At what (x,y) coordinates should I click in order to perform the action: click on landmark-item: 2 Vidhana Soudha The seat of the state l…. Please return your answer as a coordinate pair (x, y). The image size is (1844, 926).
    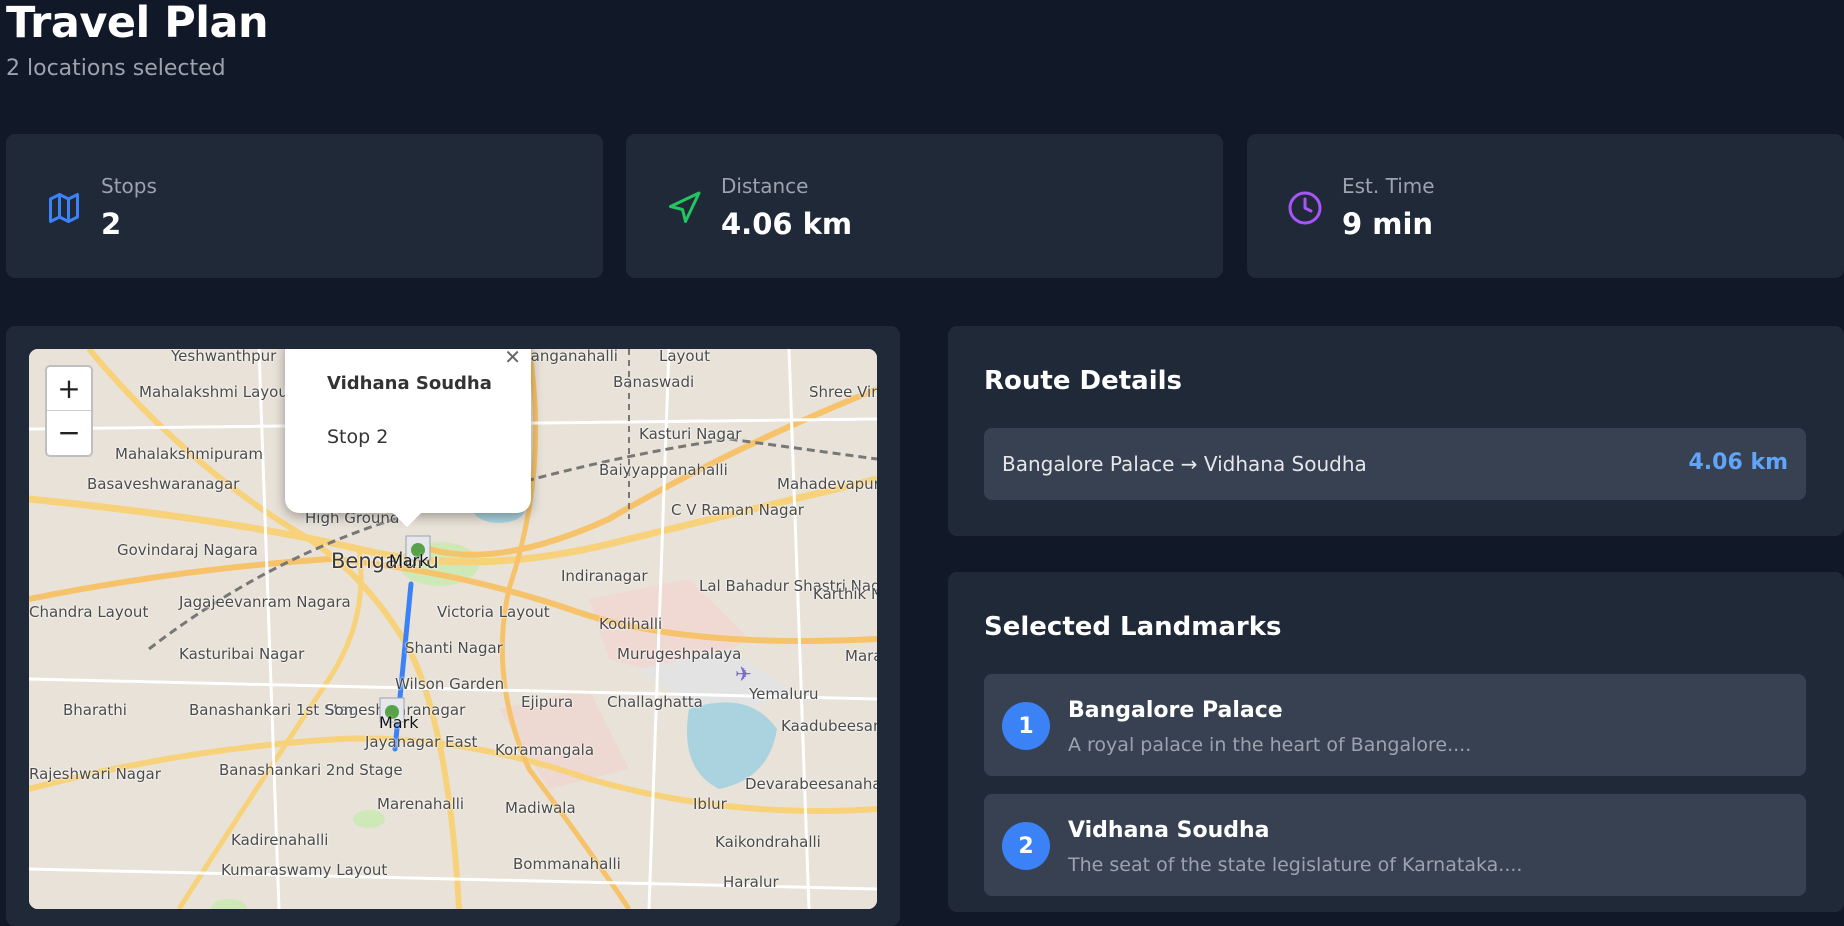
    Looking at the image, I should click on (1395, 845).